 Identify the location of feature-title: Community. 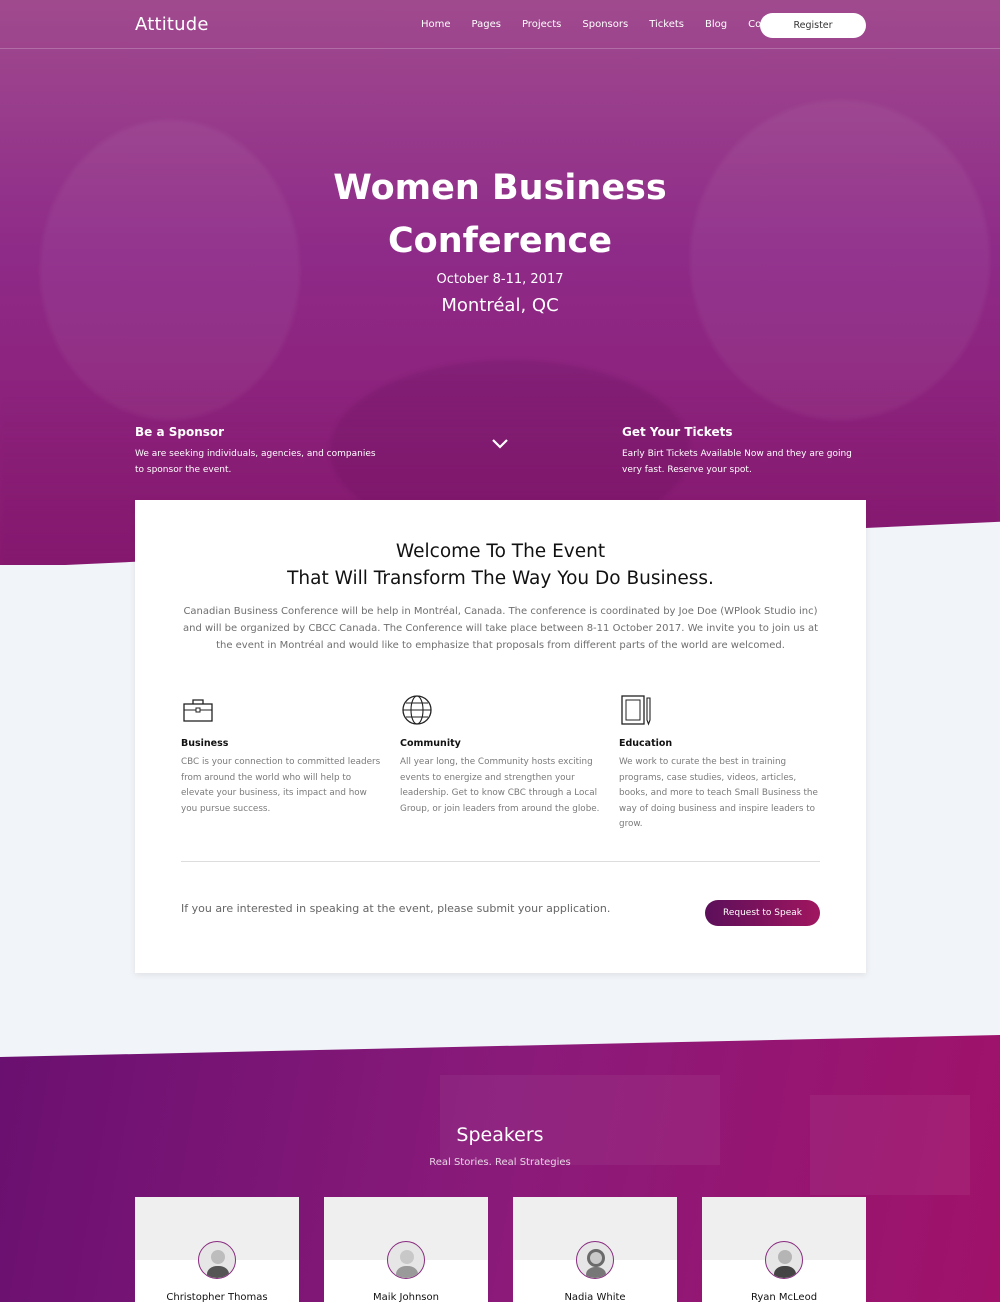
(430, 743).